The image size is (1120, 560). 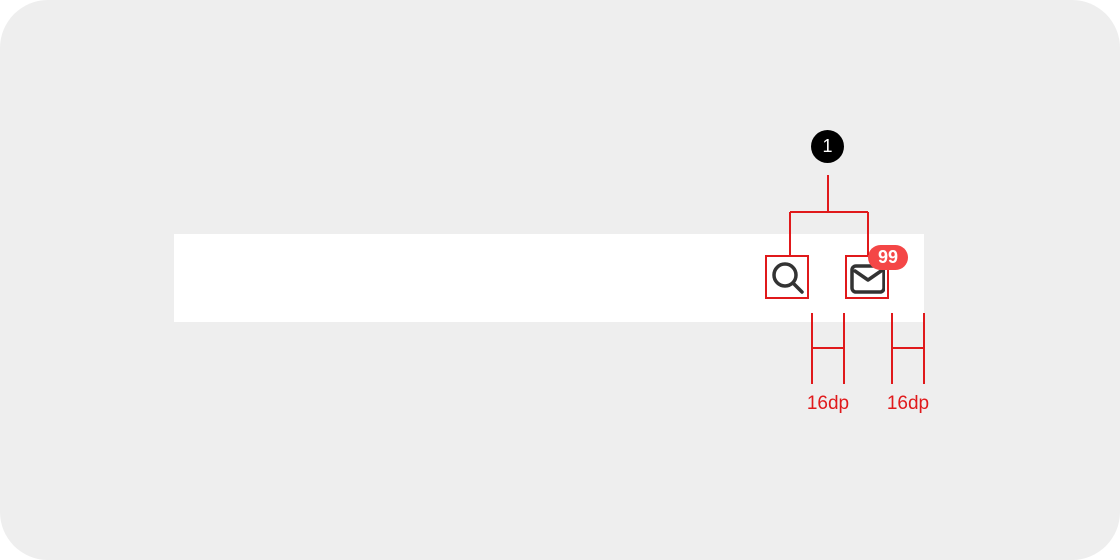 I want to click on spacing-measure-between-icons, so click(x=828, y=348).